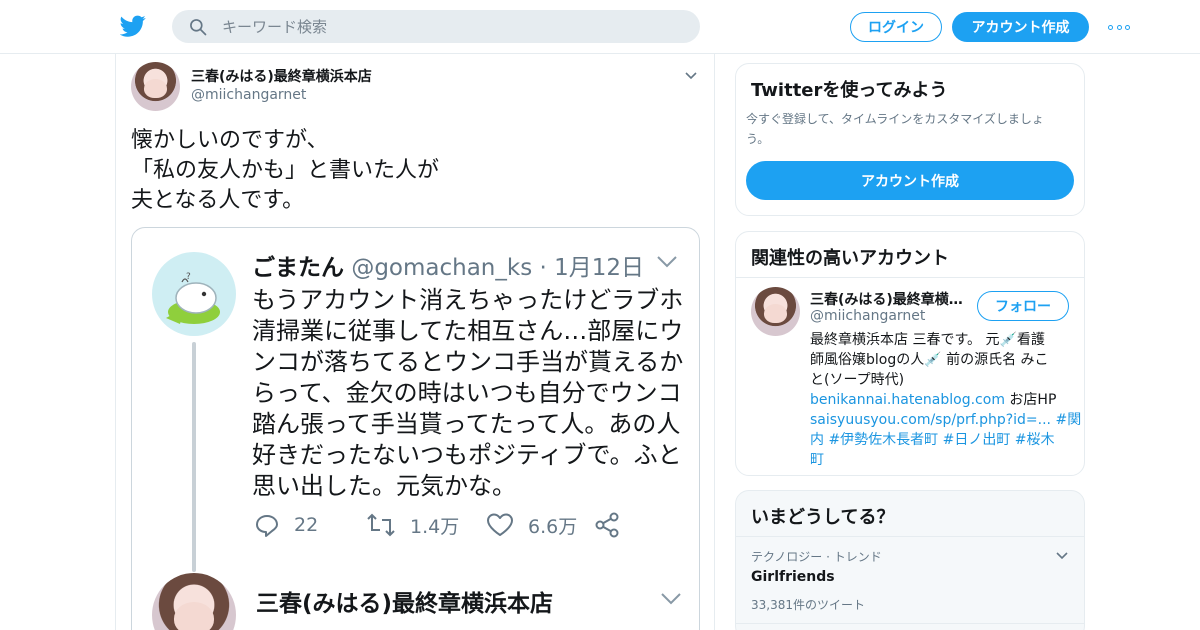 This screenshot has height=630, width=1200. What do you see at coordinates (907, 400) in the screenshot?
I see `bio-link: benikannai.hatenablog.com` at bounding box center [907, 400].